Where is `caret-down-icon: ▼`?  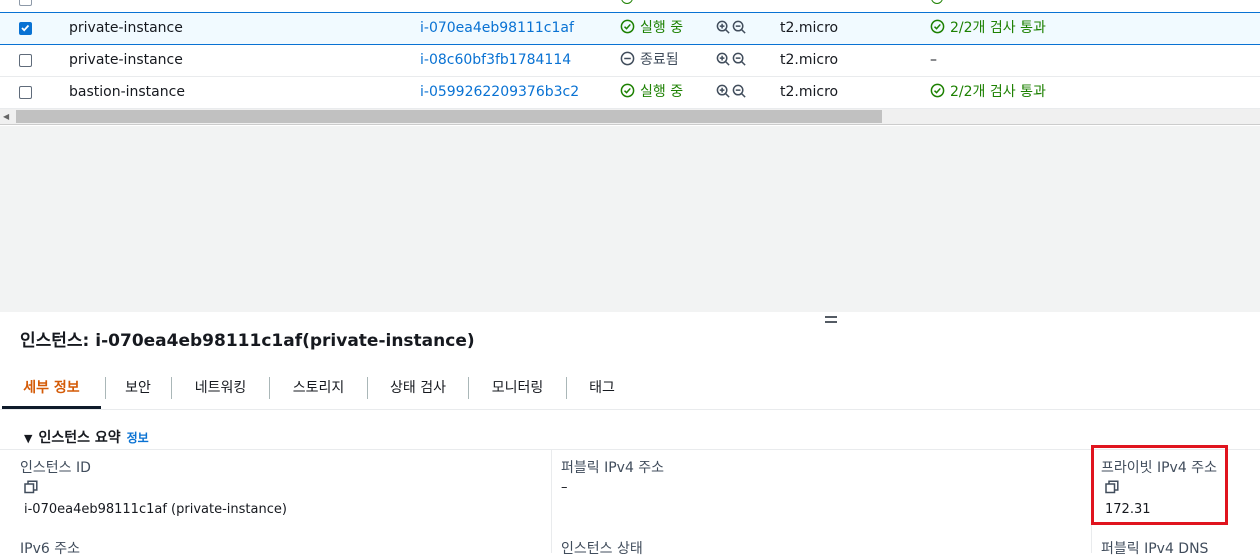 caret-down-icon: ▼ is located at coordinates (28, 438).